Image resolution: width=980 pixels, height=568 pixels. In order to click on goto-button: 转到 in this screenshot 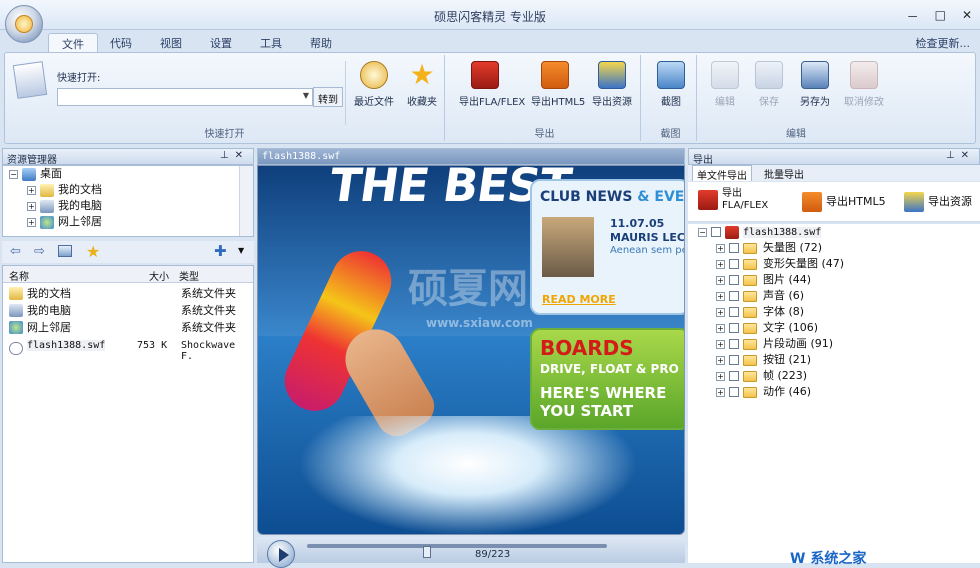, I will do `click(328, 97)`.